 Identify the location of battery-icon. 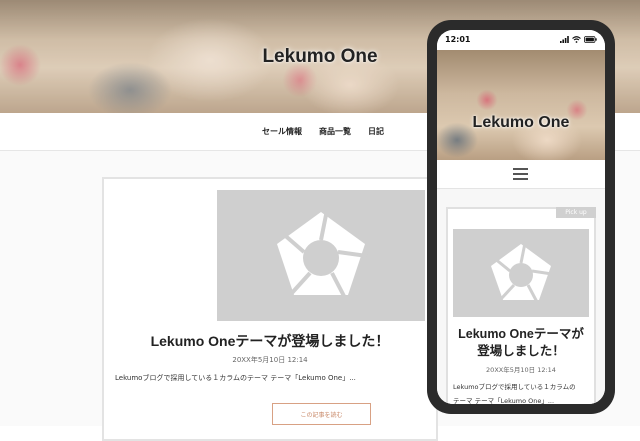
(590, 39).